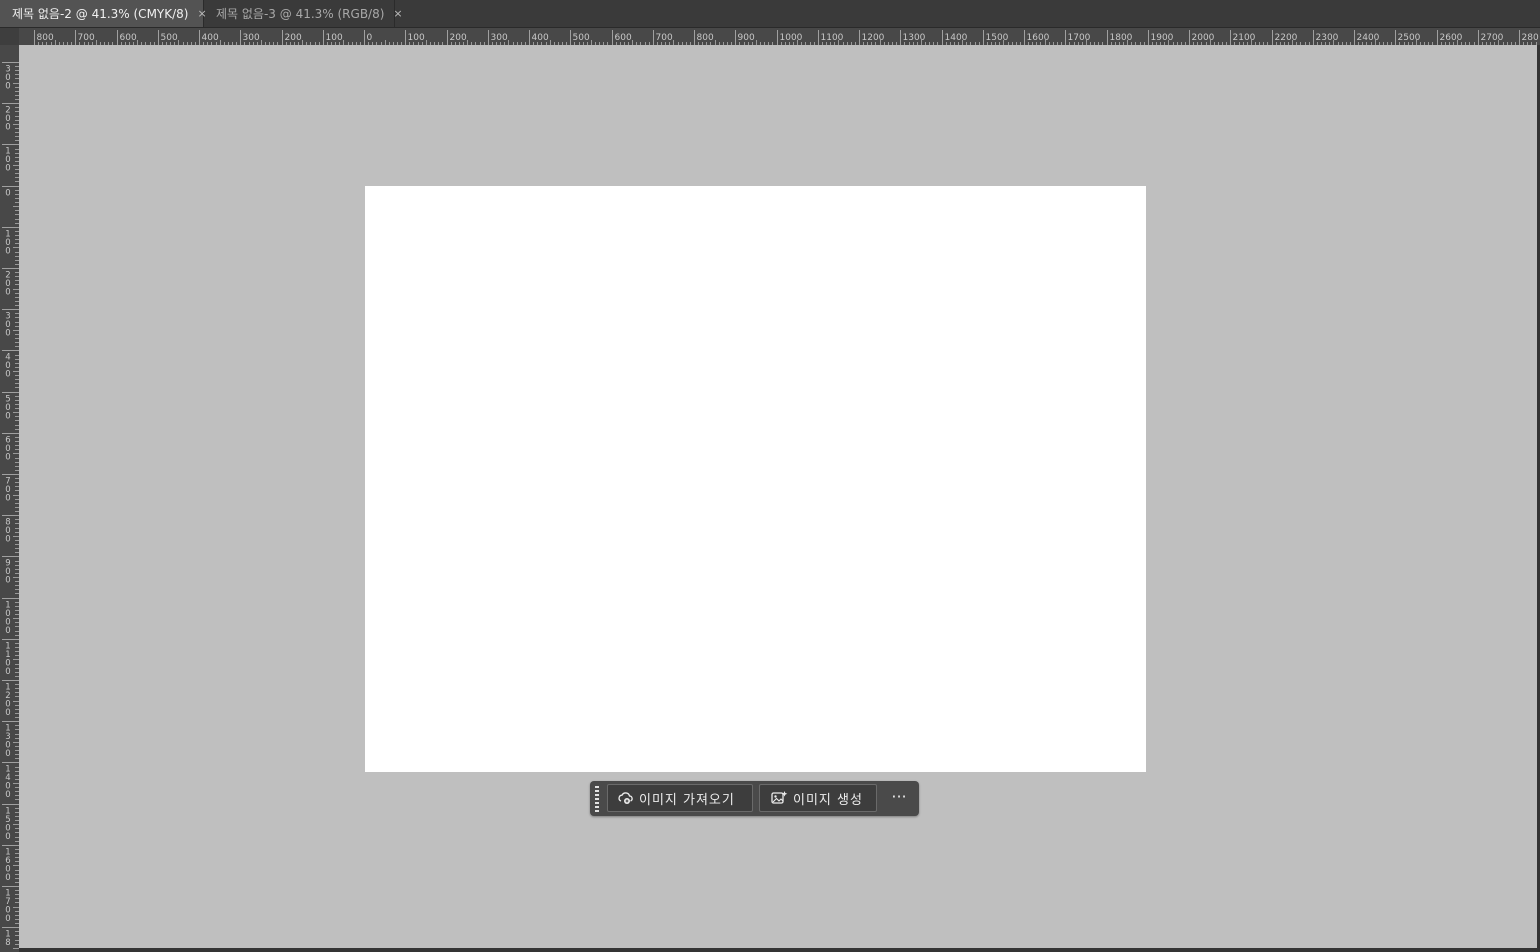 This screenshot has width=1540, height=952. Describe the element at coordinates (779, 950) in the screenshot. I see `bottom-edge` at that location.